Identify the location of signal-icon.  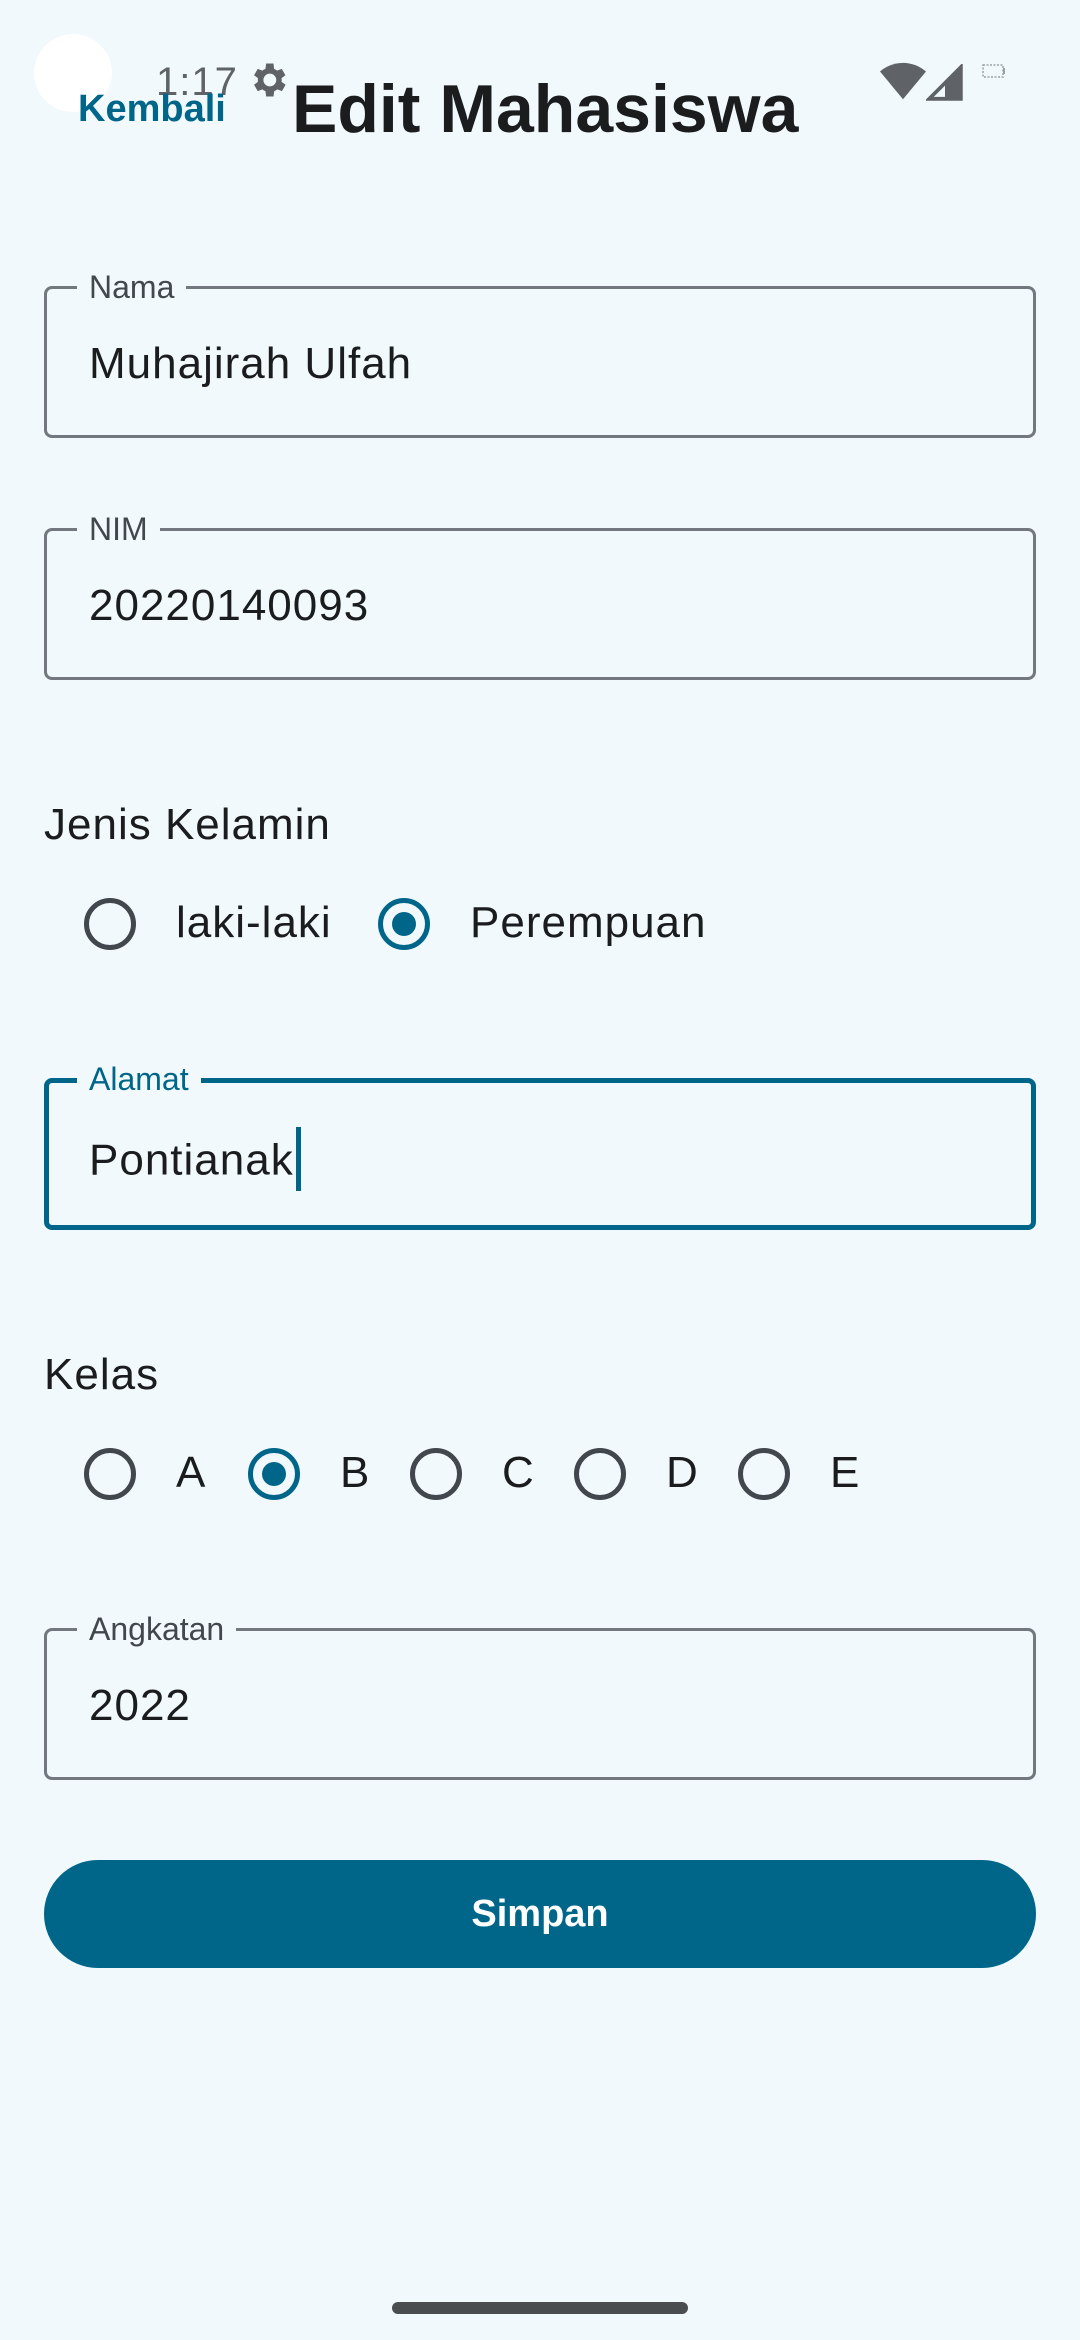
(944, 82).